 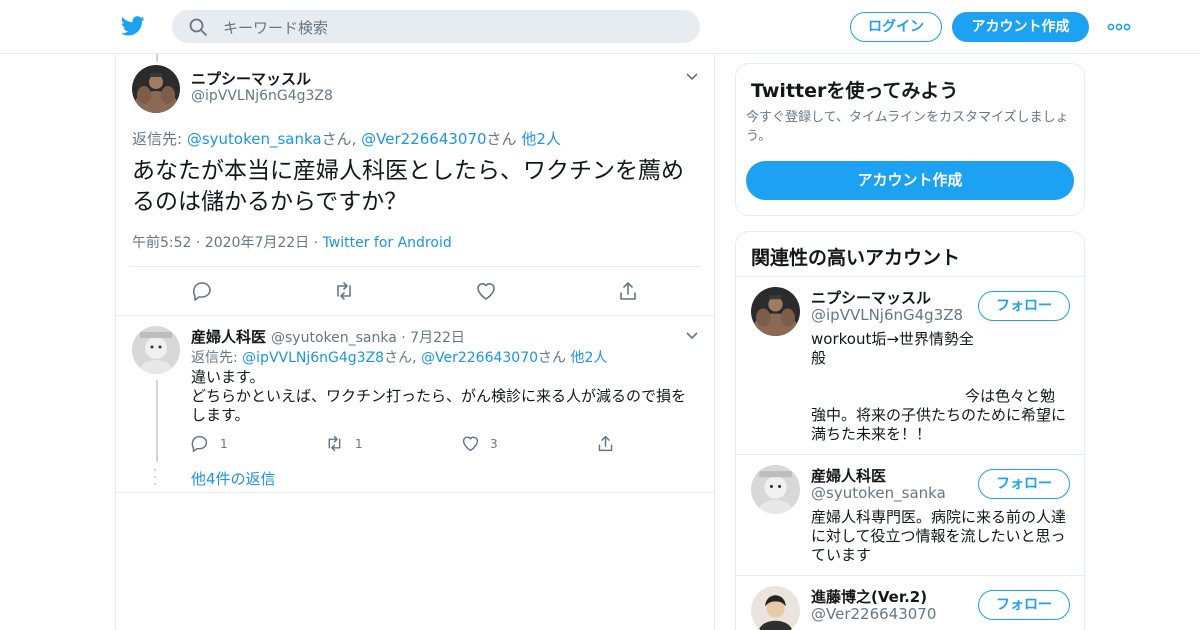 I want to click on reply-author-meta: @syutoken_sanka · 7月22日, so click(x=368, y=337).